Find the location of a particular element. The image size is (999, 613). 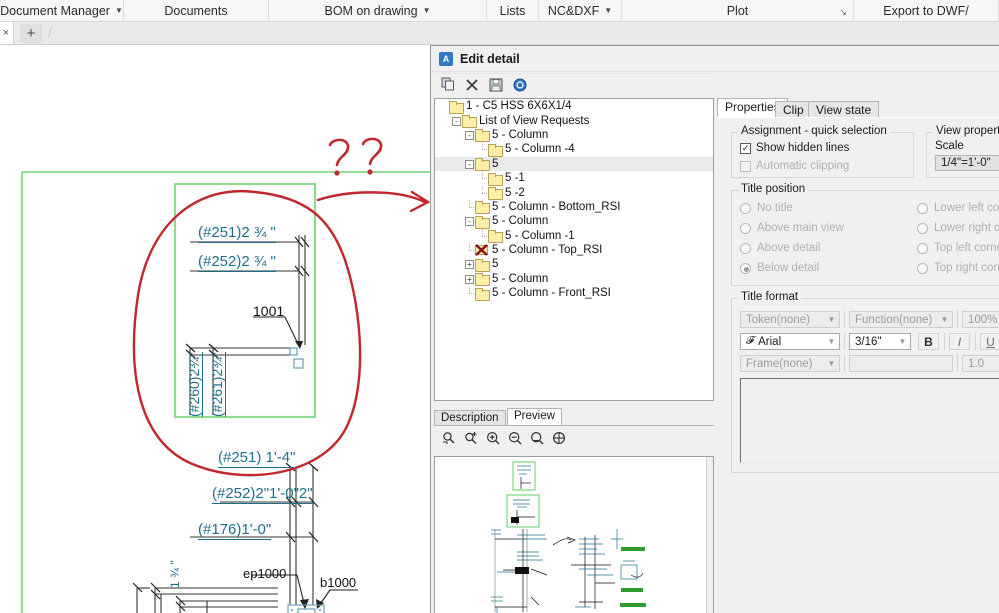

radio-box-below-detail is located at coordinates (745, 268).